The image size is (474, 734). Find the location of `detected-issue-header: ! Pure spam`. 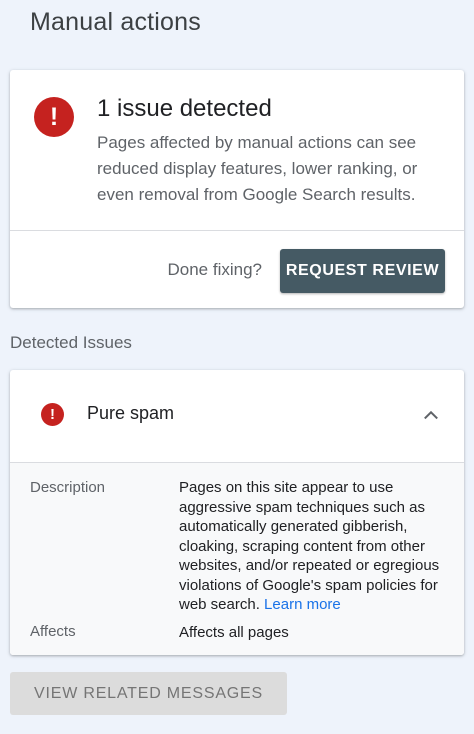

detected-issue-header: ! Pure spam is located at coordinates (237, 416).